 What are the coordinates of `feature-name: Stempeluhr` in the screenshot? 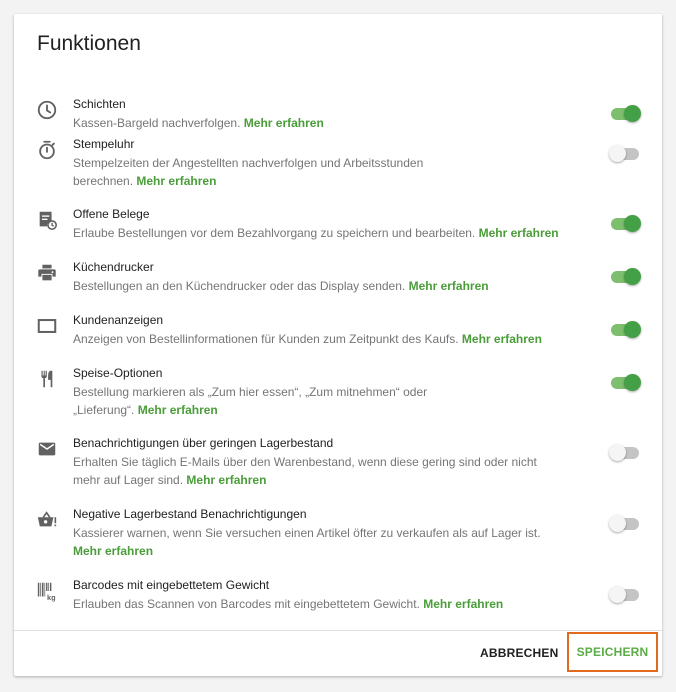 It's located at (104, 144).